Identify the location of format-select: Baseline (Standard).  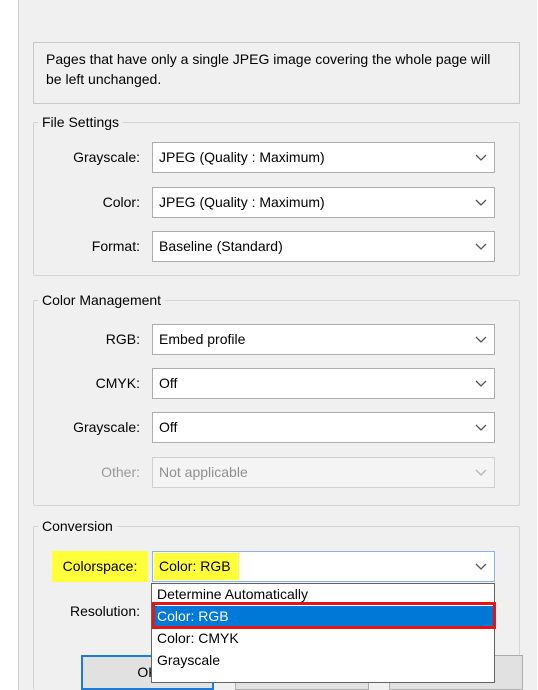
(323, 246).